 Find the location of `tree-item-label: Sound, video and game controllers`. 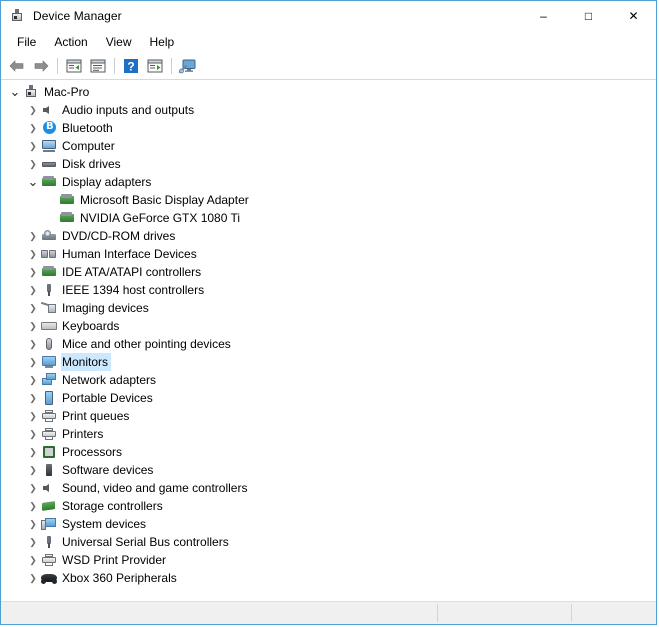

tree-item-label: Sound, video and game controllers is located at coordinates (155, 488).